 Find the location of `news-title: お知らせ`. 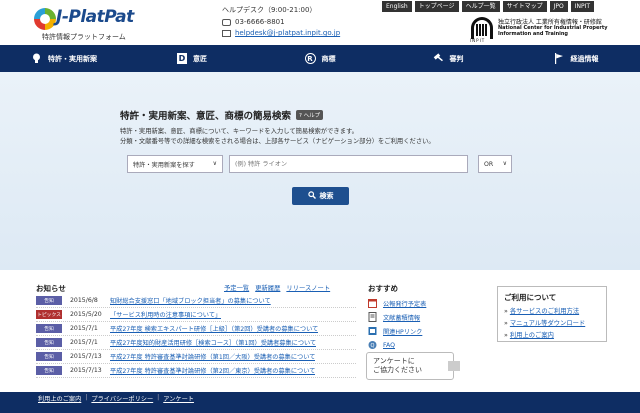

news-title: お知らせ is located at coordinates (51, 288).